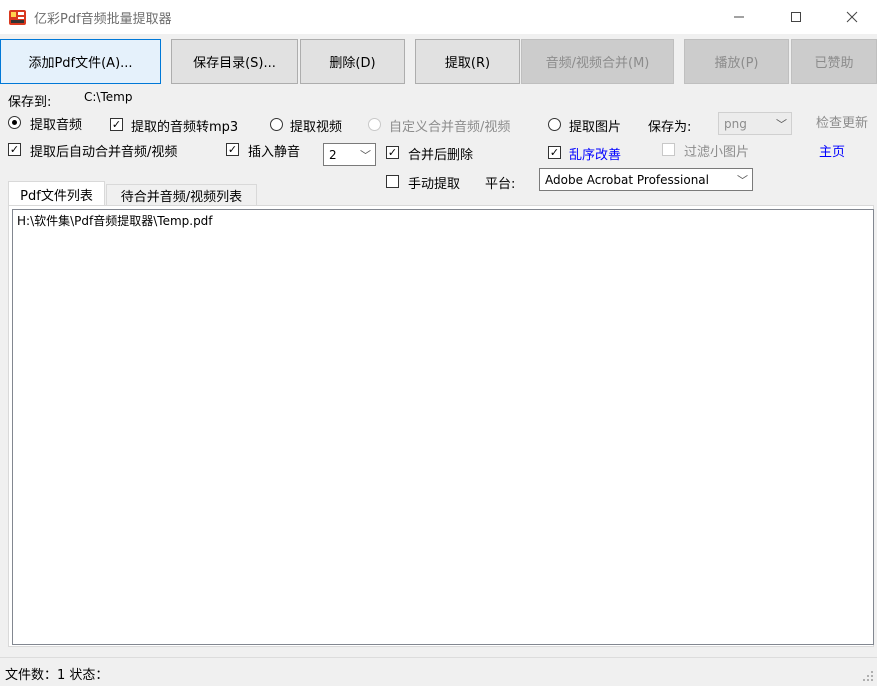  What do you see at coordinates (274, 152) in the screenshot?
I see `insert-silence-label: 插入静音` at bounding box center [274, 152].